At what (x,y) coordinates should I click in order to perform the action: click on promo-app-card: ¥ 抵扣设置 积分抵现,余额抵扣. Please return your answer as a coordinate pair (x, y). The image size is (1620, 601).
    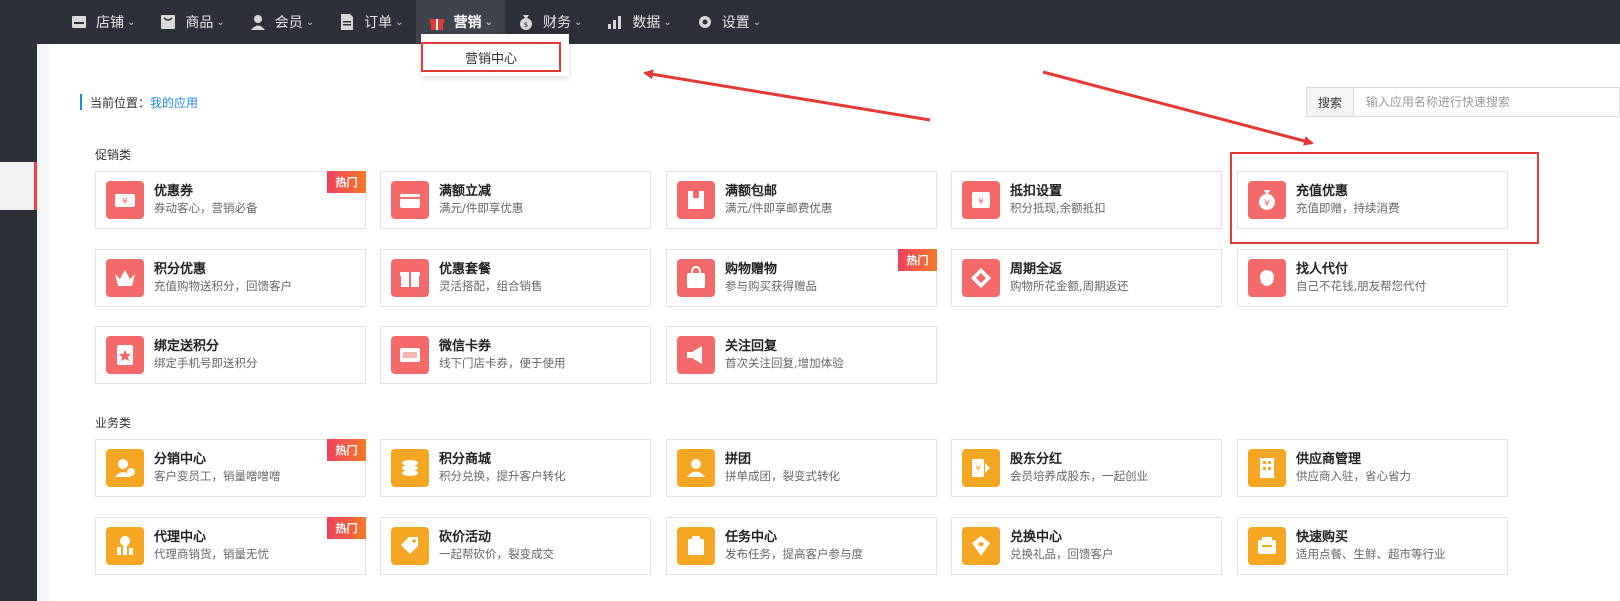
    Looking at the image, I should click on (1086, 200).